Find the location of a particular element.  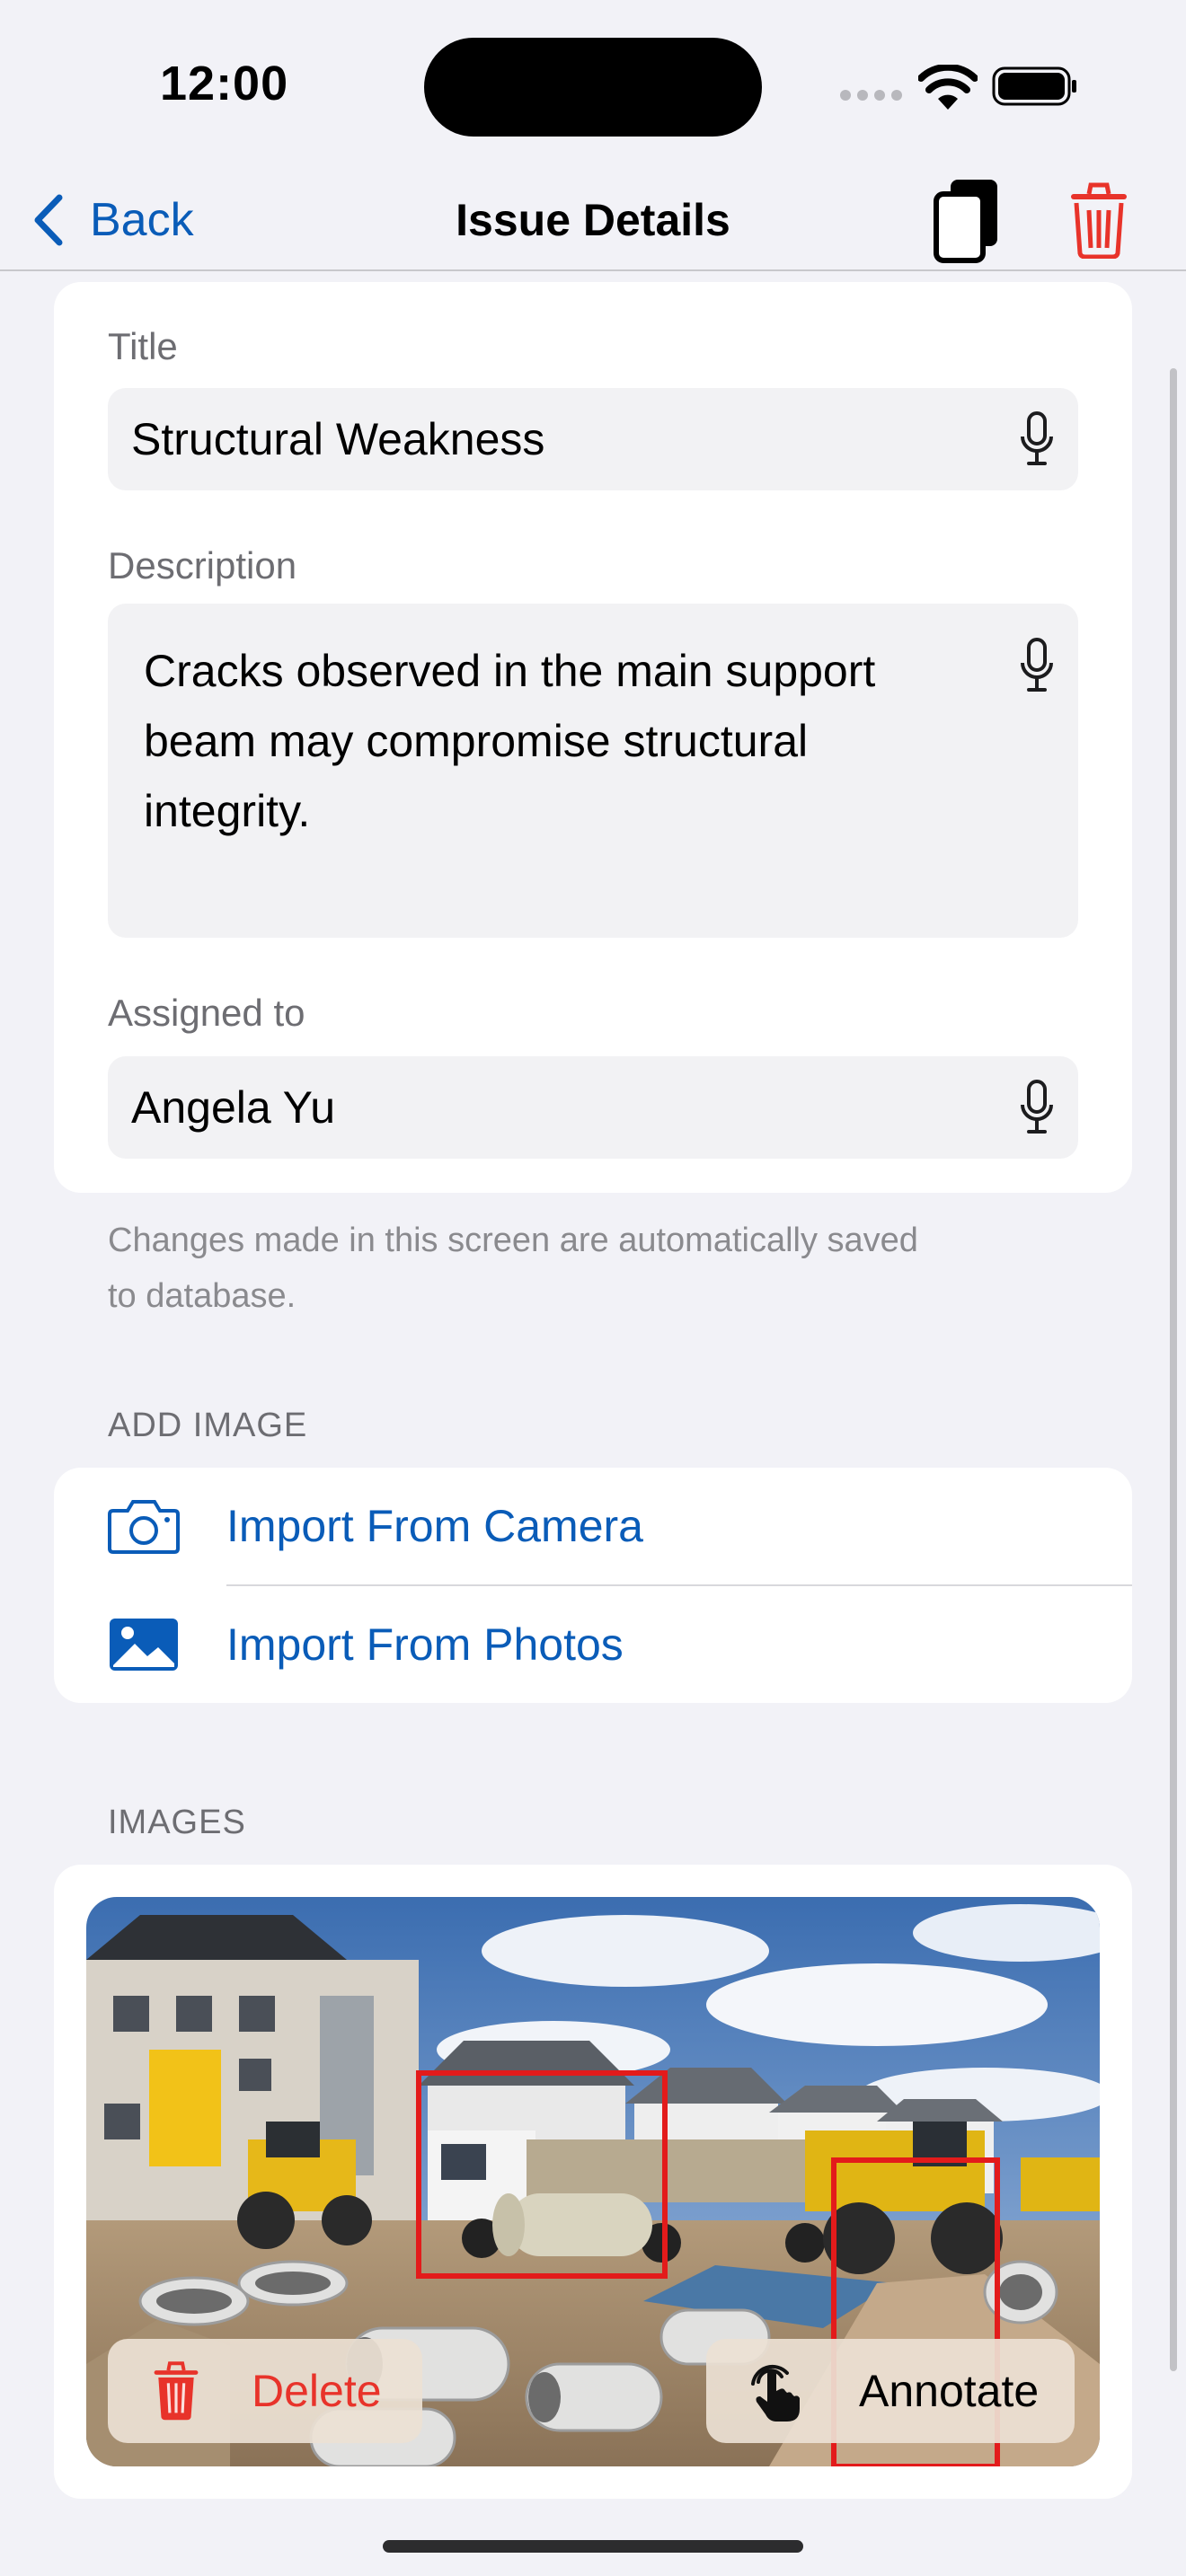

back-label: Back is located at coordinates (142, 220).